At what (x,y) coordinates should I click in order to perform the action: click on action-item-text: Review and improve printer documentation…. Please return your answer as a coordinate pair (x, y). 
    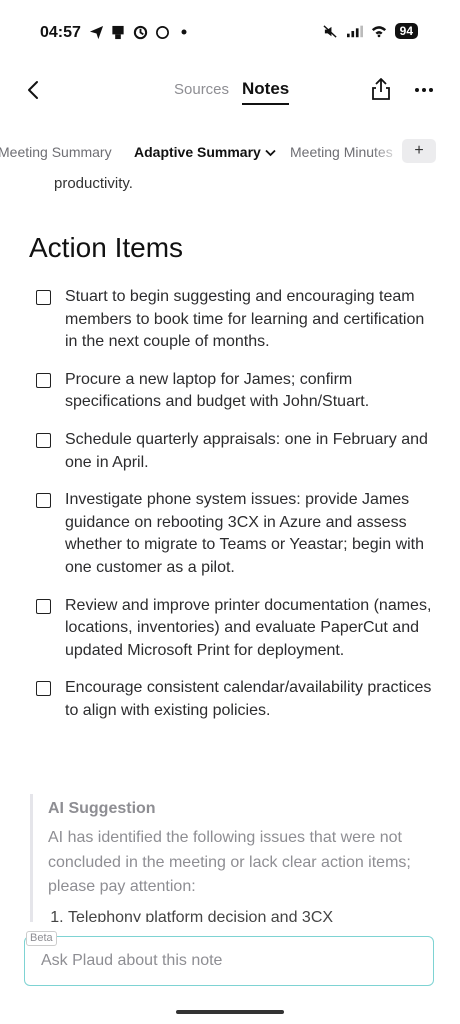
    Looking at the image, I should click on (248, 627).